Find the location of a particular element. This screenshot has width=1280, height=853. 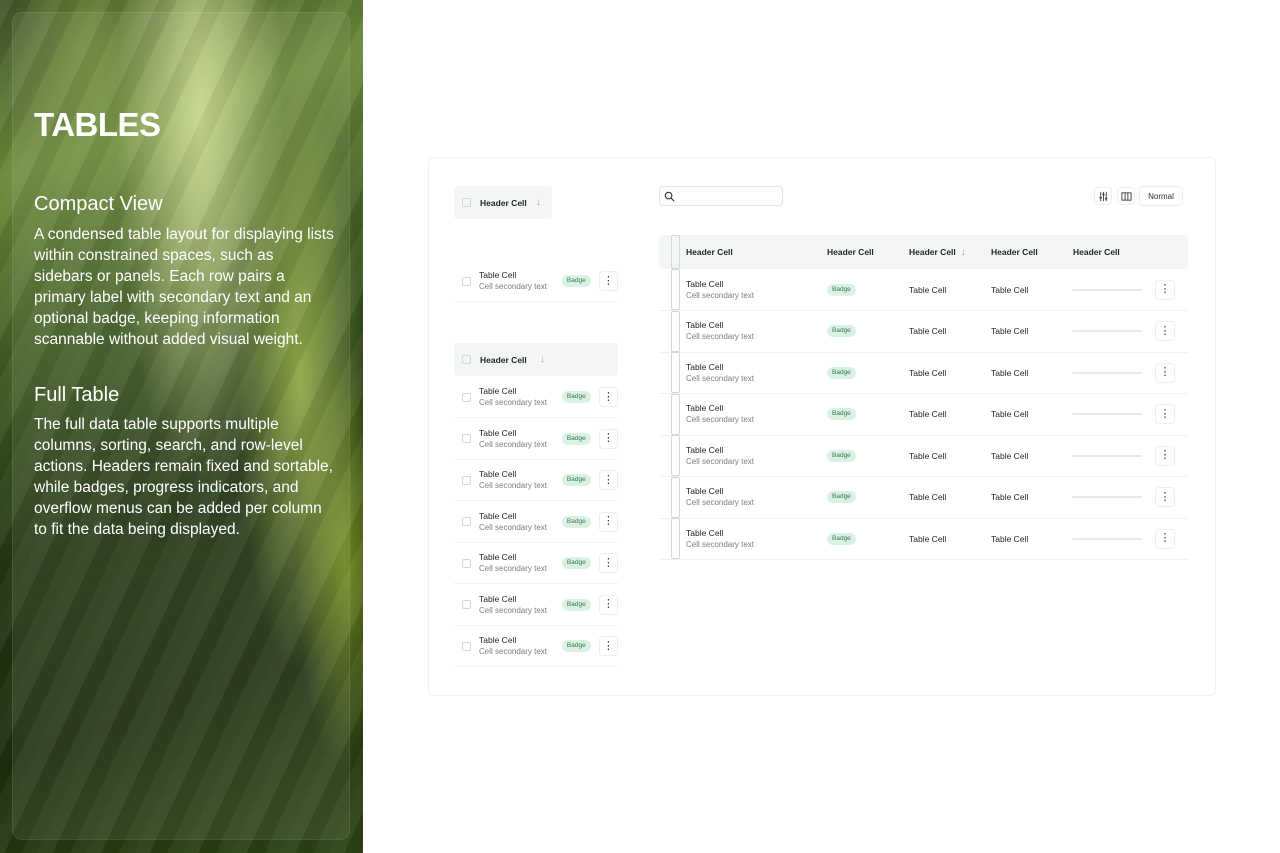

compact-single-row: Table Cell Cell secondary text Badge ⋮ is located at coordinates (536, 281).